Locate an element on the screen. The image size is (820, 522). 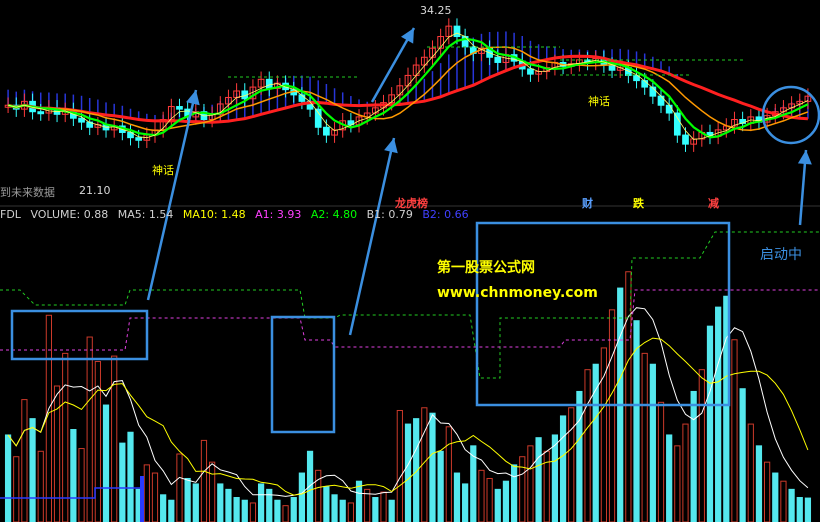
indicator-ma5: MA5: 1.54 is located at coordinates (145, 214).